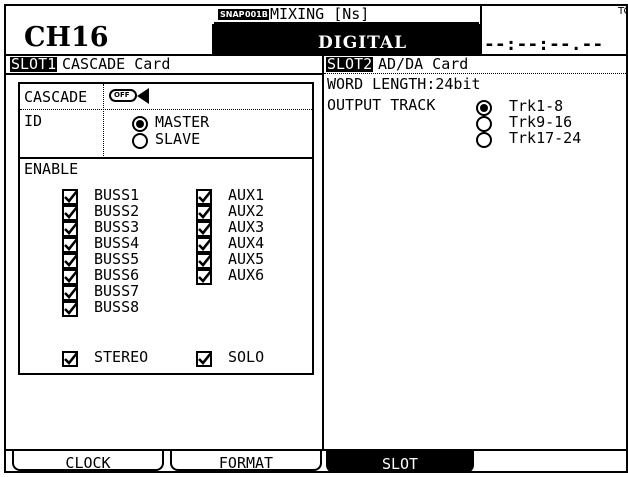 The width and height of the screenshot is (628, 477). I want to click on solo-label: SOLO, so click(246, 357).